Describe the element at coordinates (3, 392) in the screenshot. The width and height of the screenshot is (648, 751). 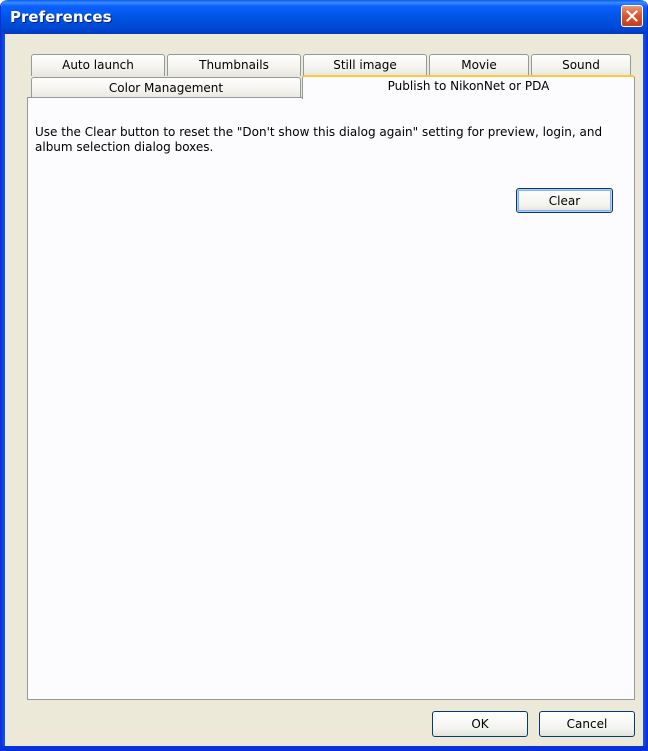
I see `window-frame-left` at that location.